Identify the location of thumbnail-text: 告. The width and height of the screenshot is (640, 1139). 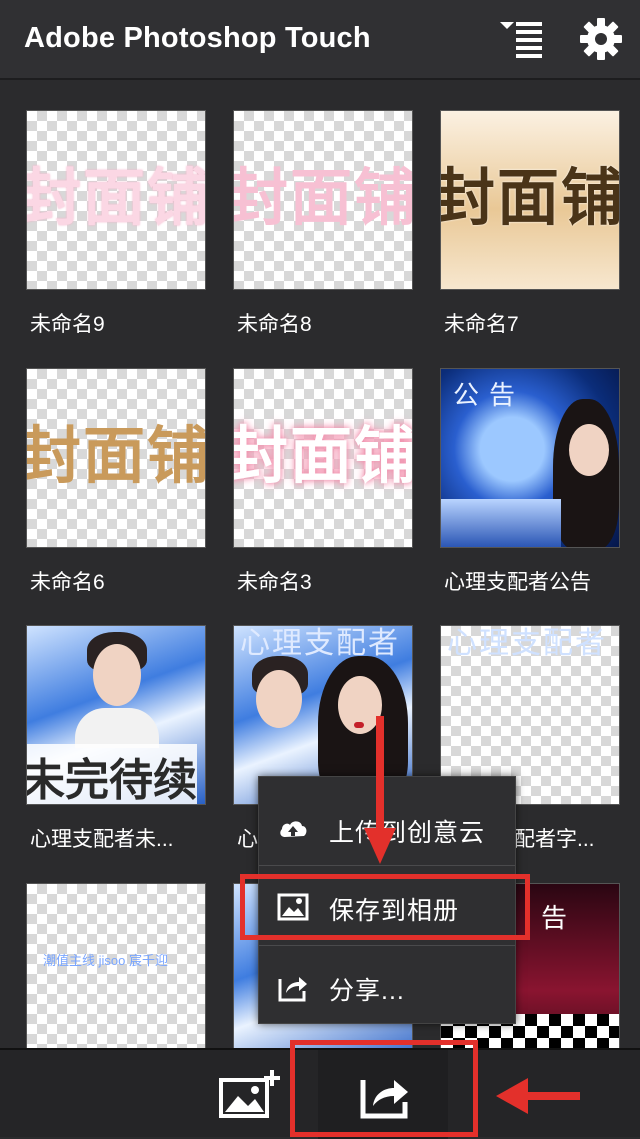
(554, 918).